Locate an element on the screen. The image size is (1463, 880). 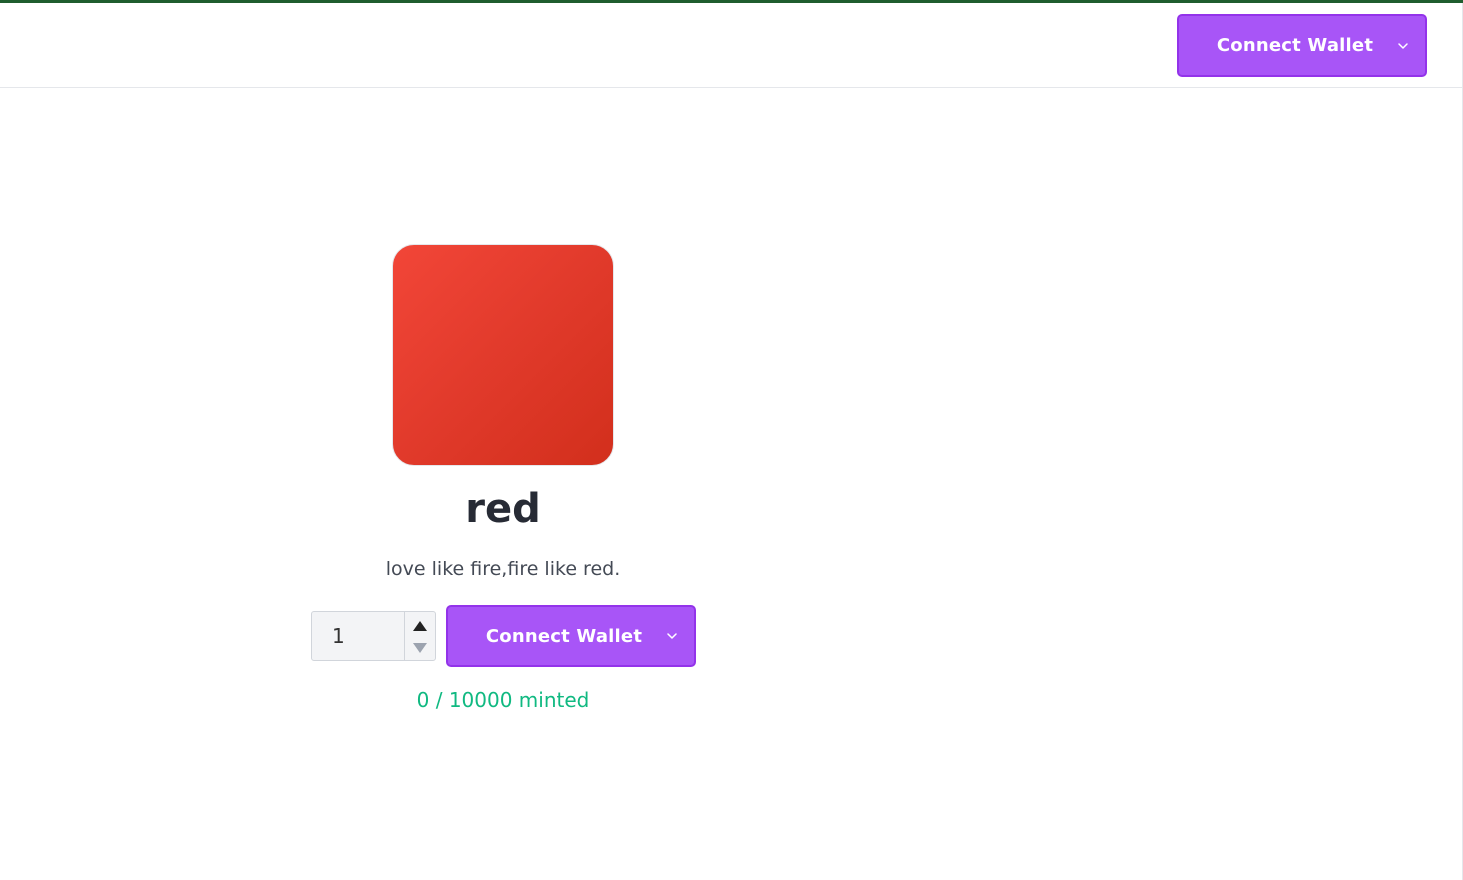
triangle-up-icon is located at coordinates (420, 626).